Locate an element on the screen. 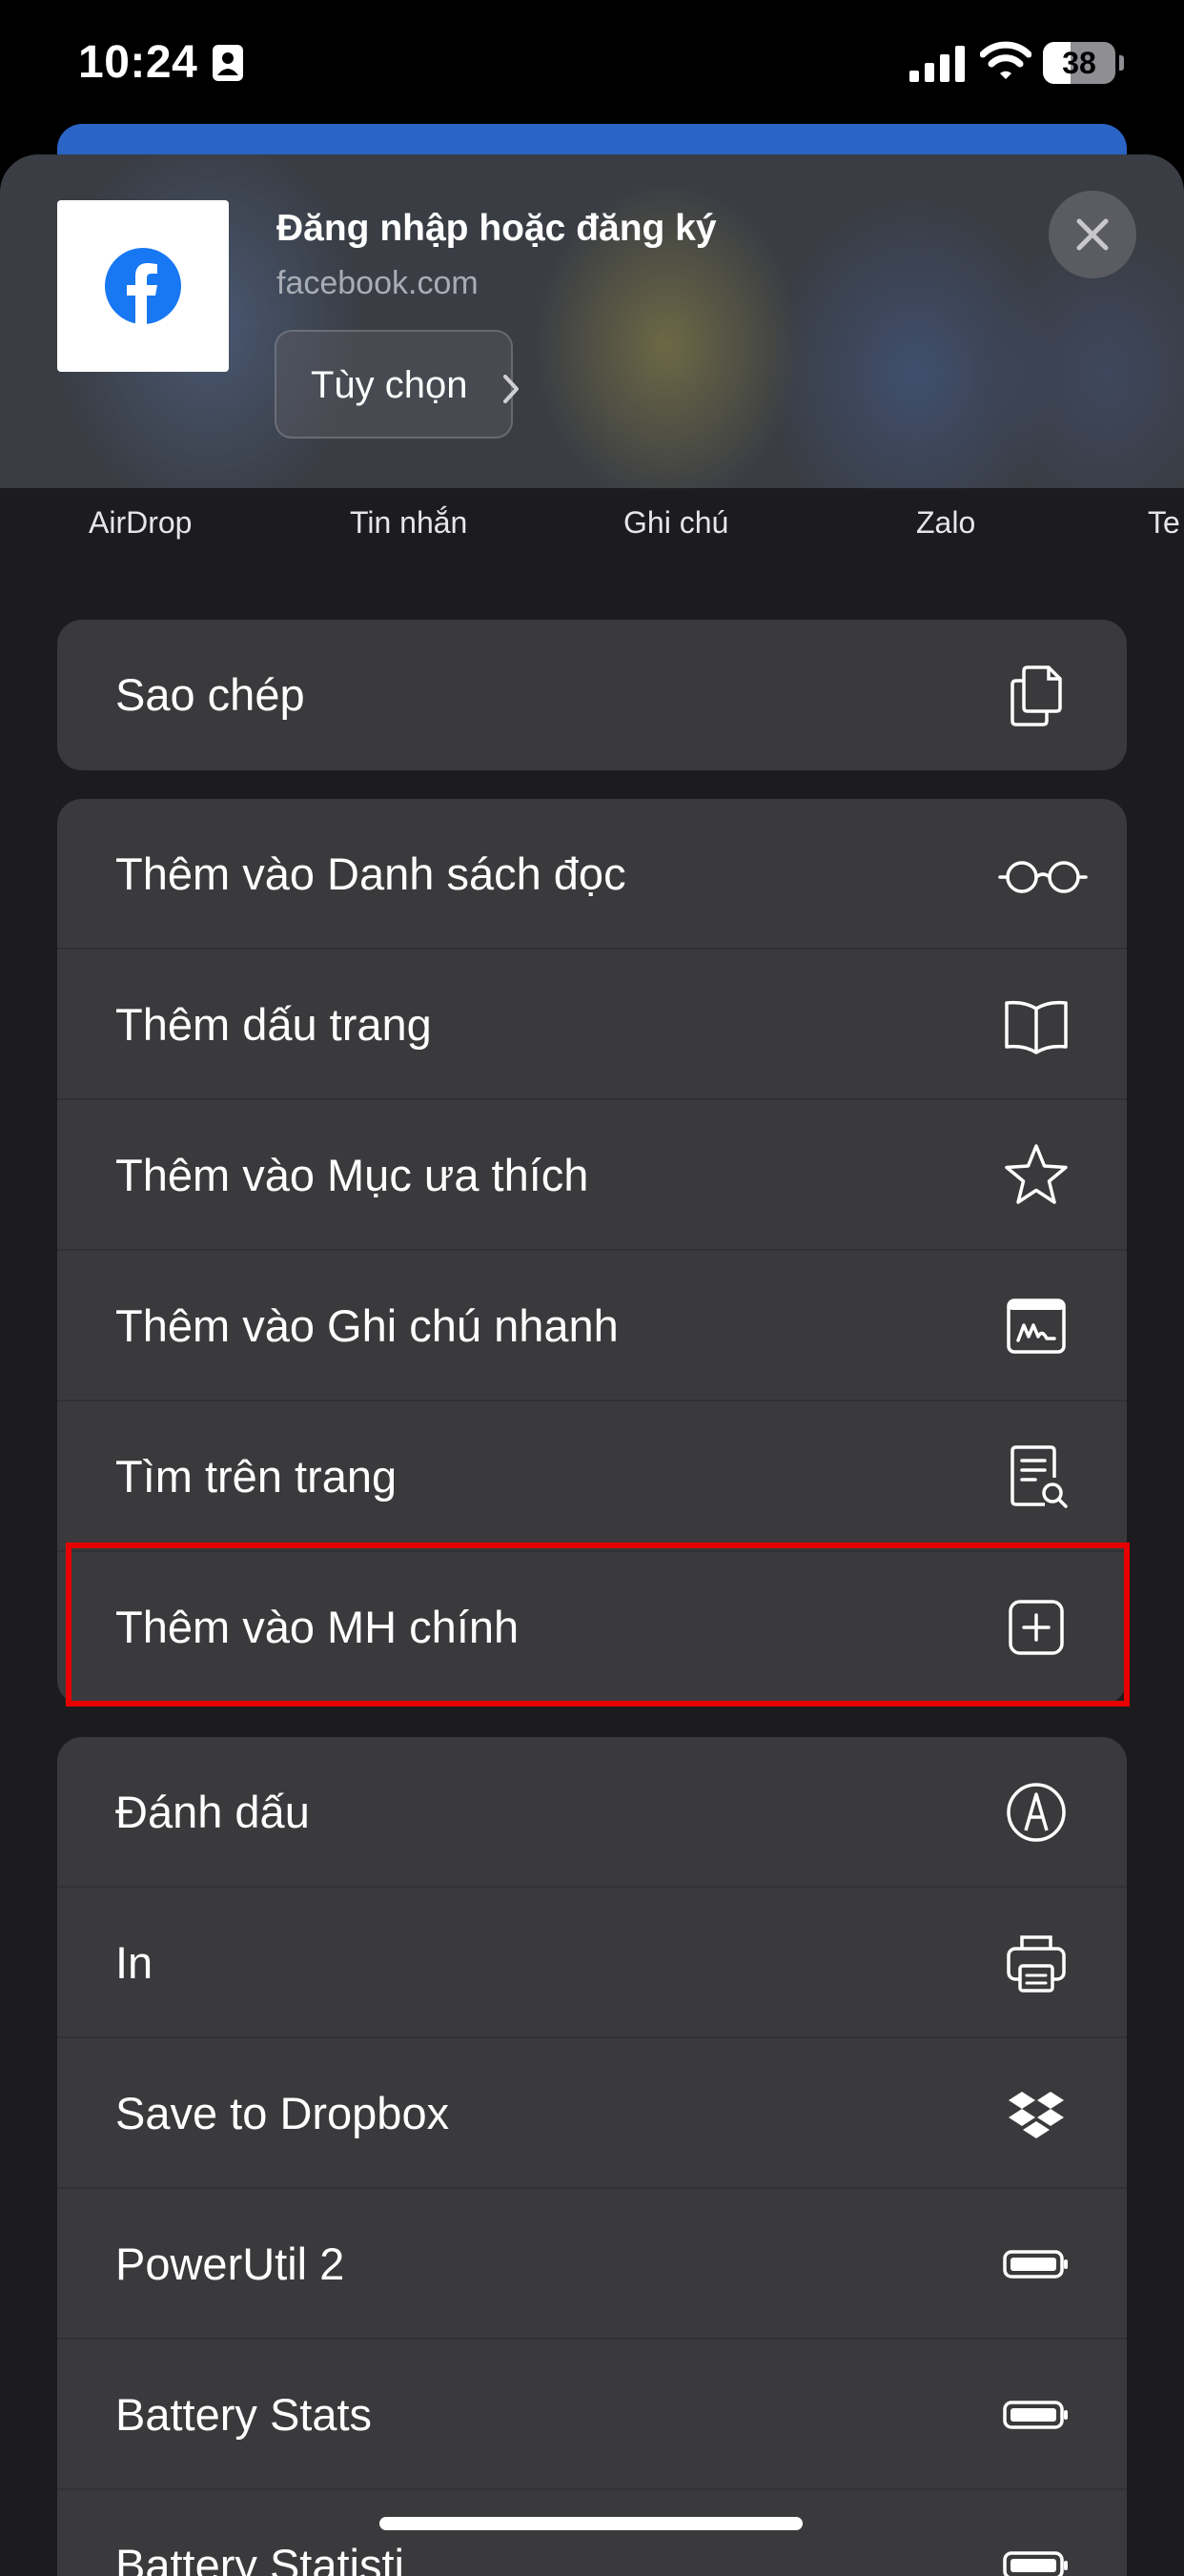 The width and height of the screenshot is (1184, 2576). copy-icon is located at coordinates (1036, 695).